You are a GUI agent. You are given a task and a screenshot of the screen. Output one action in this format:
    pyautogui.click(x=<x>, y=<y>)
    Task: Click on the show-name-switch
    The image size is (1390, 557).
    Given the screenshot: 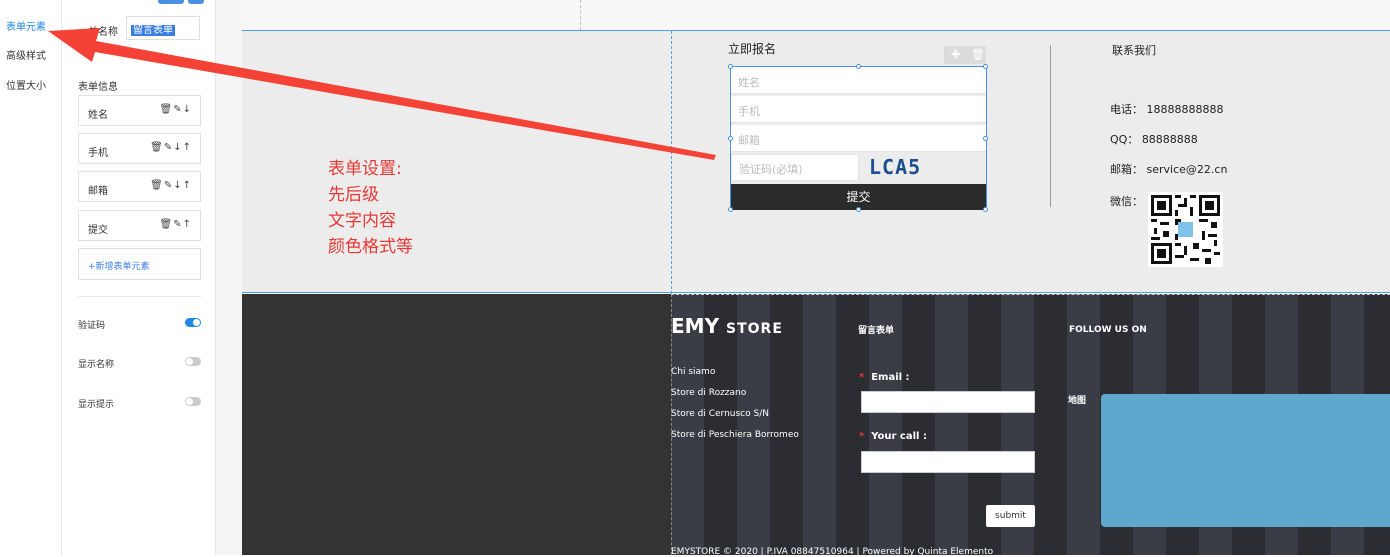 What is the action you would take?
    pyautogui.click(x=193, y=361)
    